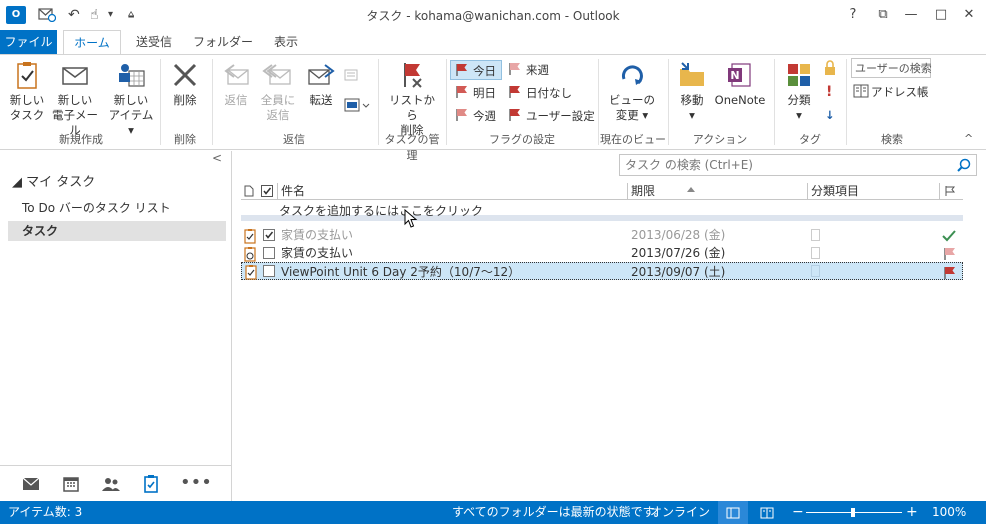 Image resolution: width=986 pixels, height=524 pixels. What do you see at coordinates (602, 253) in the screenshot?
I see `task-row: 家賃の支払い 2013/07/26 (金)` at bounding box center [602, 253].